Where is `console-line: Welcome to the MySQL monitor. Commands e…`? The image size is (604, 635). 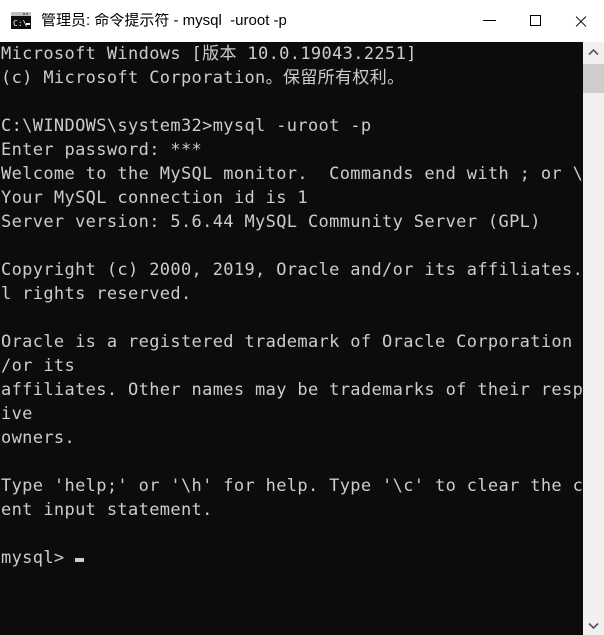 console-line: Welcome to the MySQL monitor. Commands e… is located at coordinates (292, 174).